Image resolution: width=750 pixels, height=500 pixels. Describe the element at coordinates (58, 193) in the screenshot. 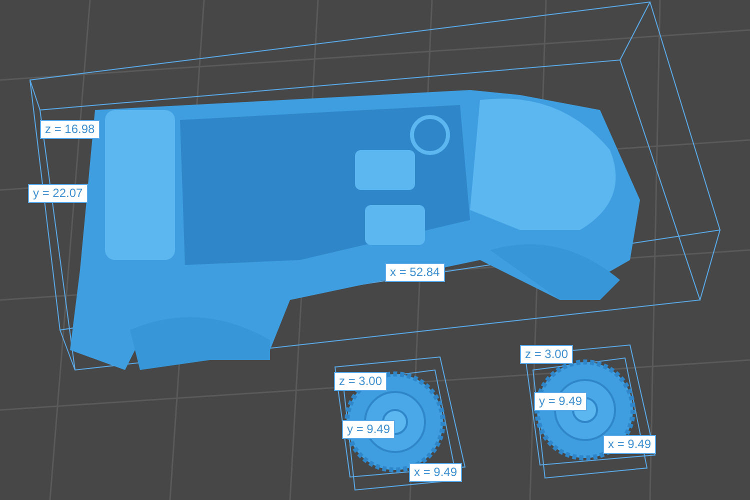

I see `dimension-label: y = 22.07` at that location.